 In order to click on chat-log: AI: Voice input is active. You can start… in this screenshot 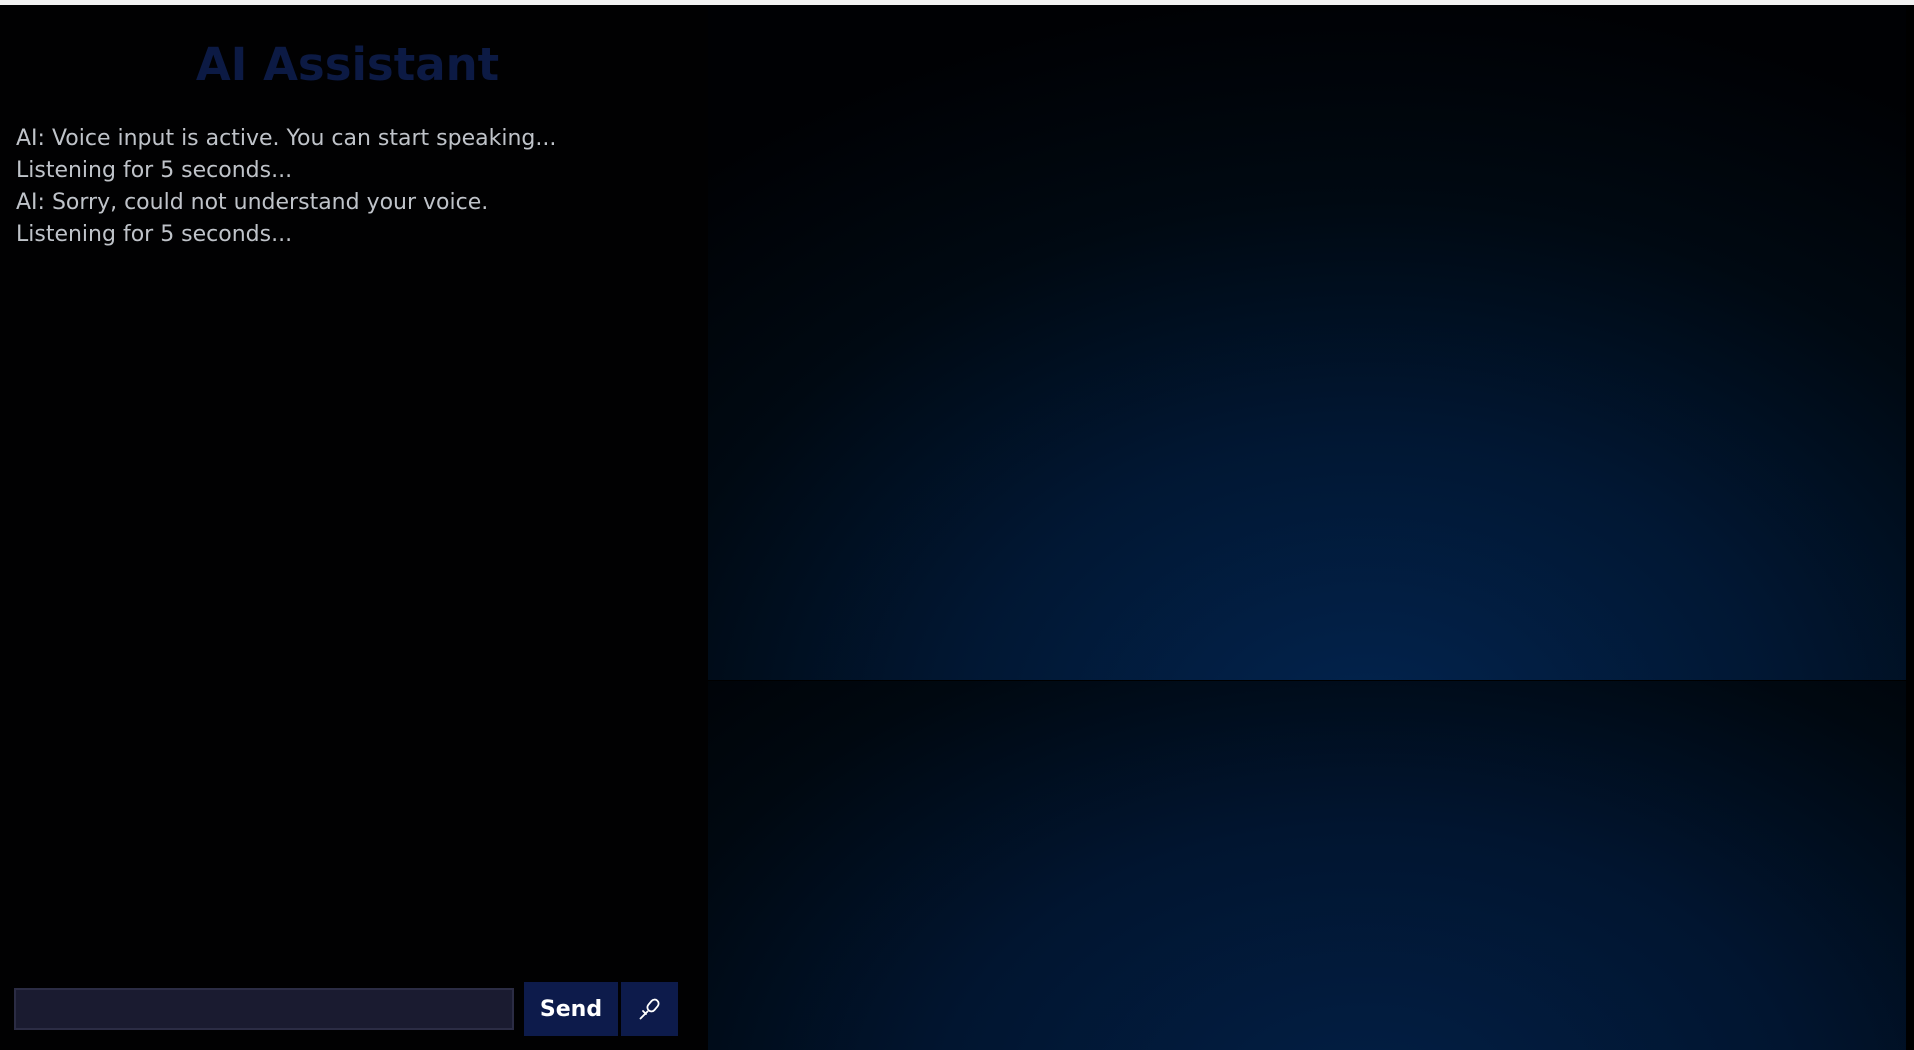, I will do `click(356, 187)`.